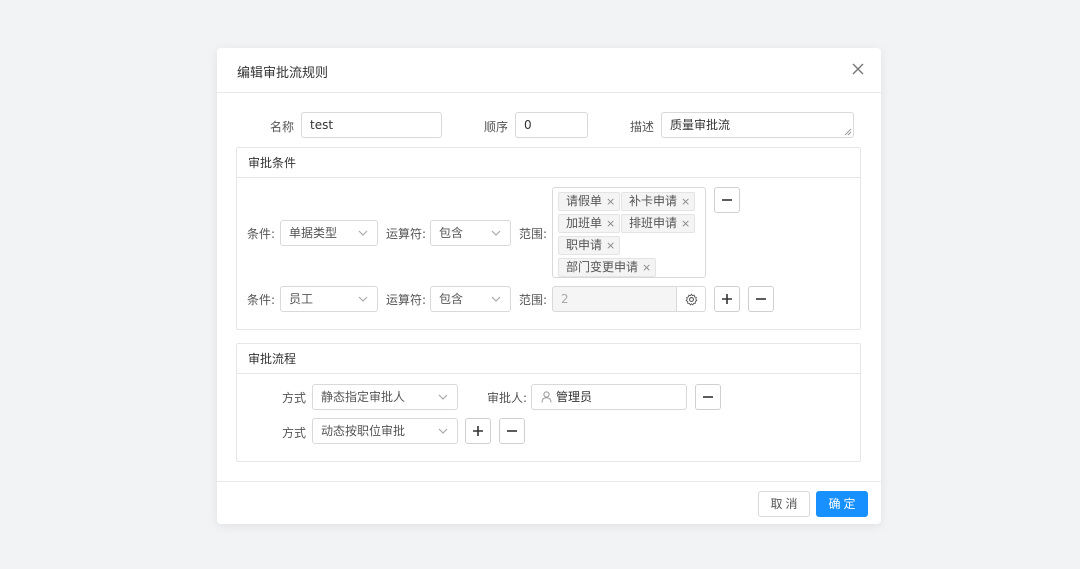  I want to click on mode-select: 动态按职位审批, so click(385, 431).